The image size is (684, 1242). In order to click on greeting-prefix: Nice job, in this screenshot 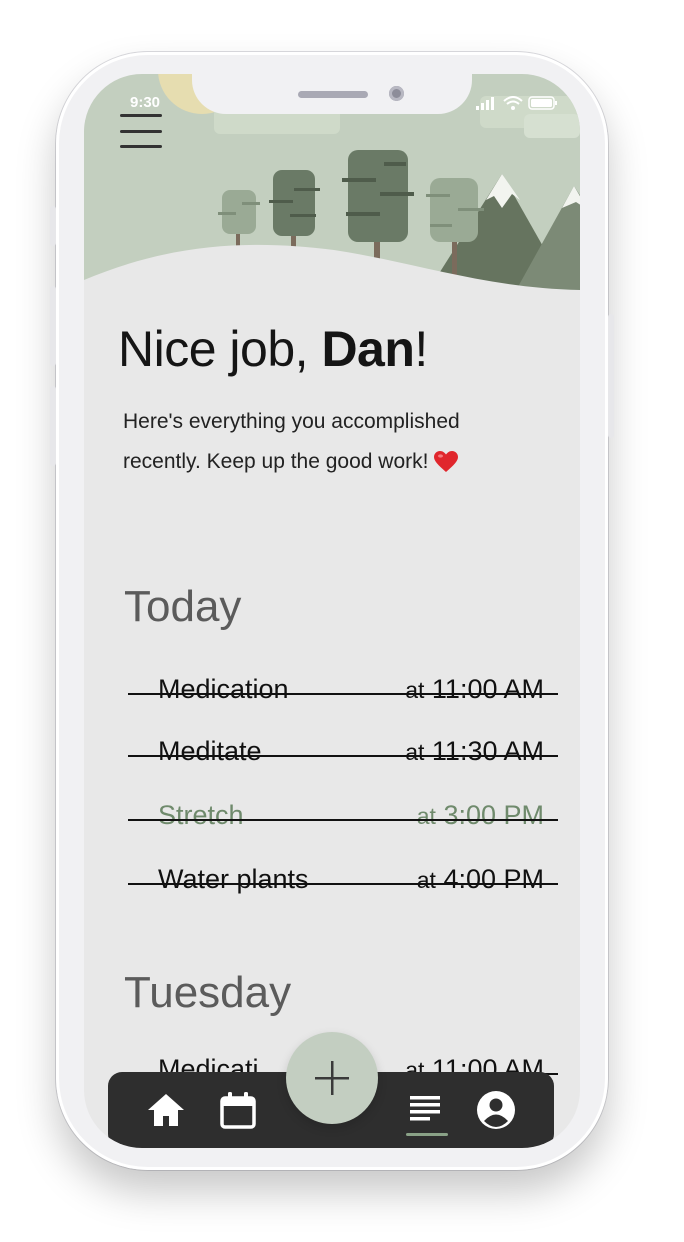, I will do `click(220, 349)`.